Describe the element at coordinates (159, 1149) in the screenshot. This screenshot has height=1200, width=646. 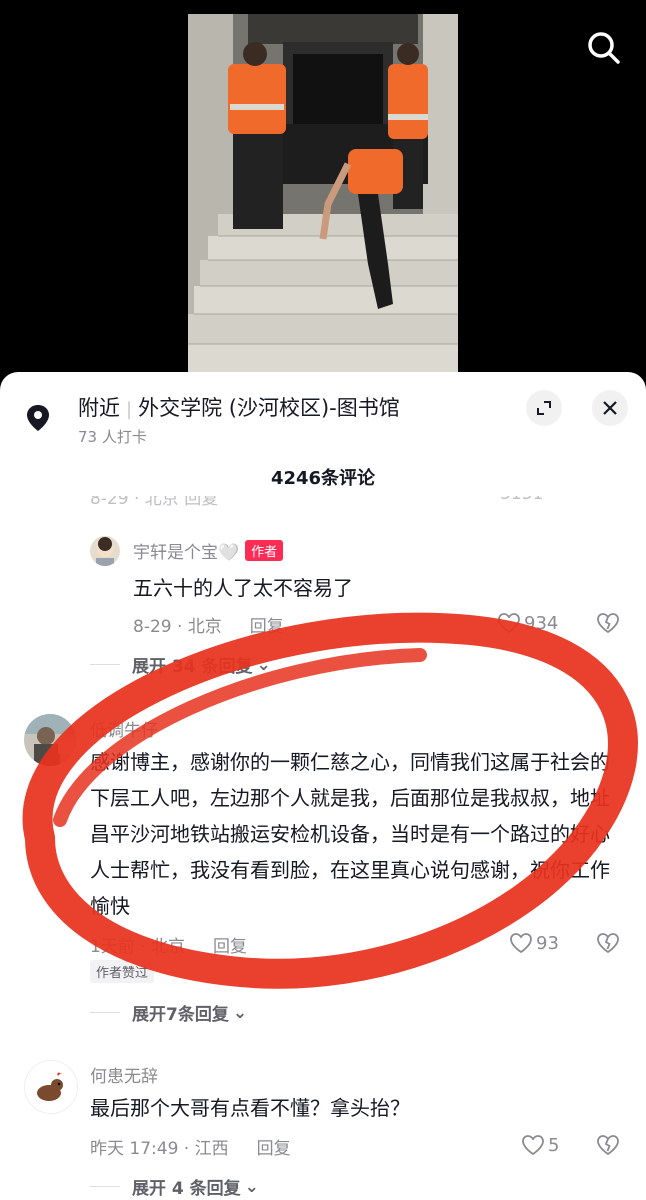
I see `comment-date: 昨天 17:49 · 江西` at that location.